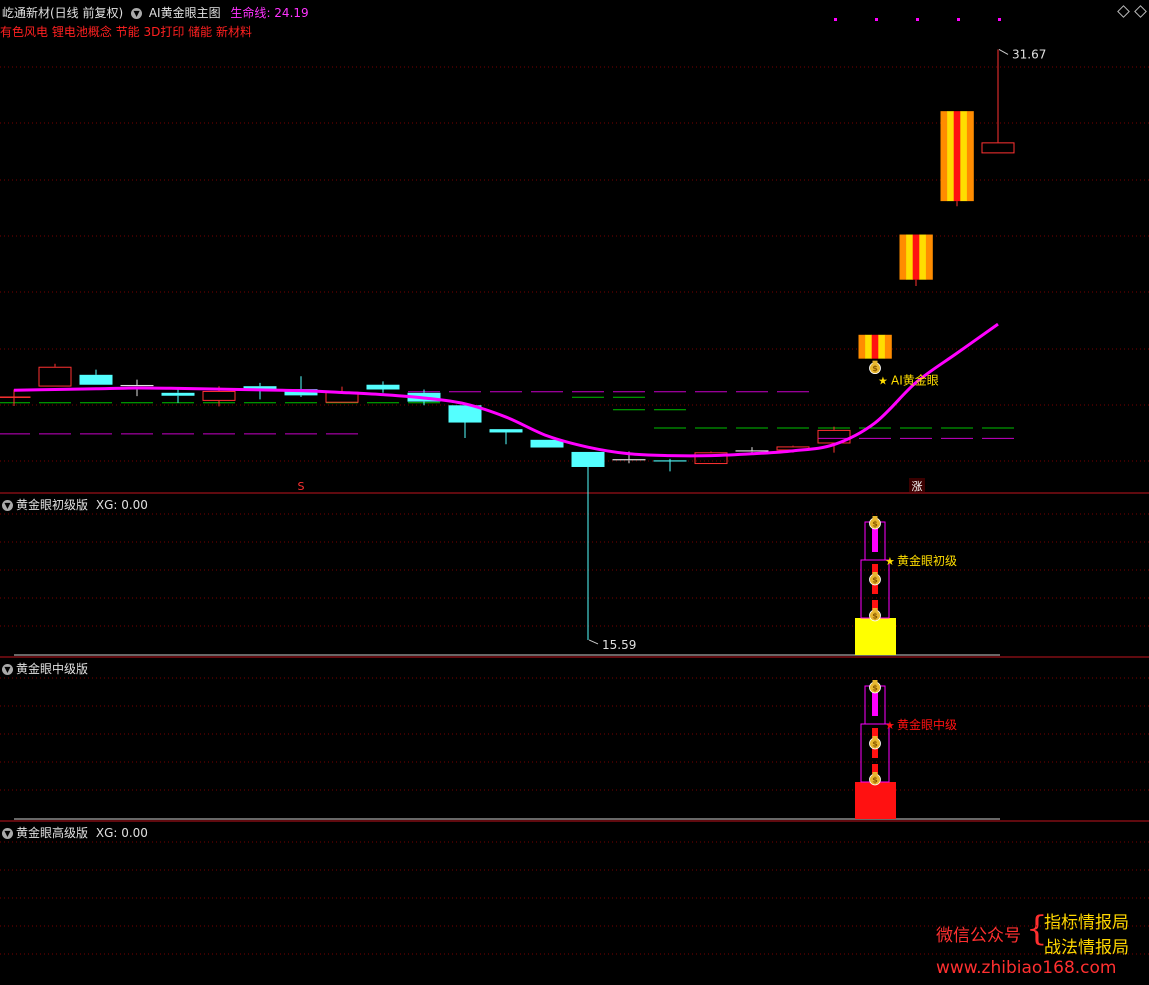 Image resolution: width=1149 pixels, height=985 pixels. Describe the element at coordinates (507, 750) in the screenshot. I see `signal-ladder: $ $ $ ★ 黄金眼中级` at that location.